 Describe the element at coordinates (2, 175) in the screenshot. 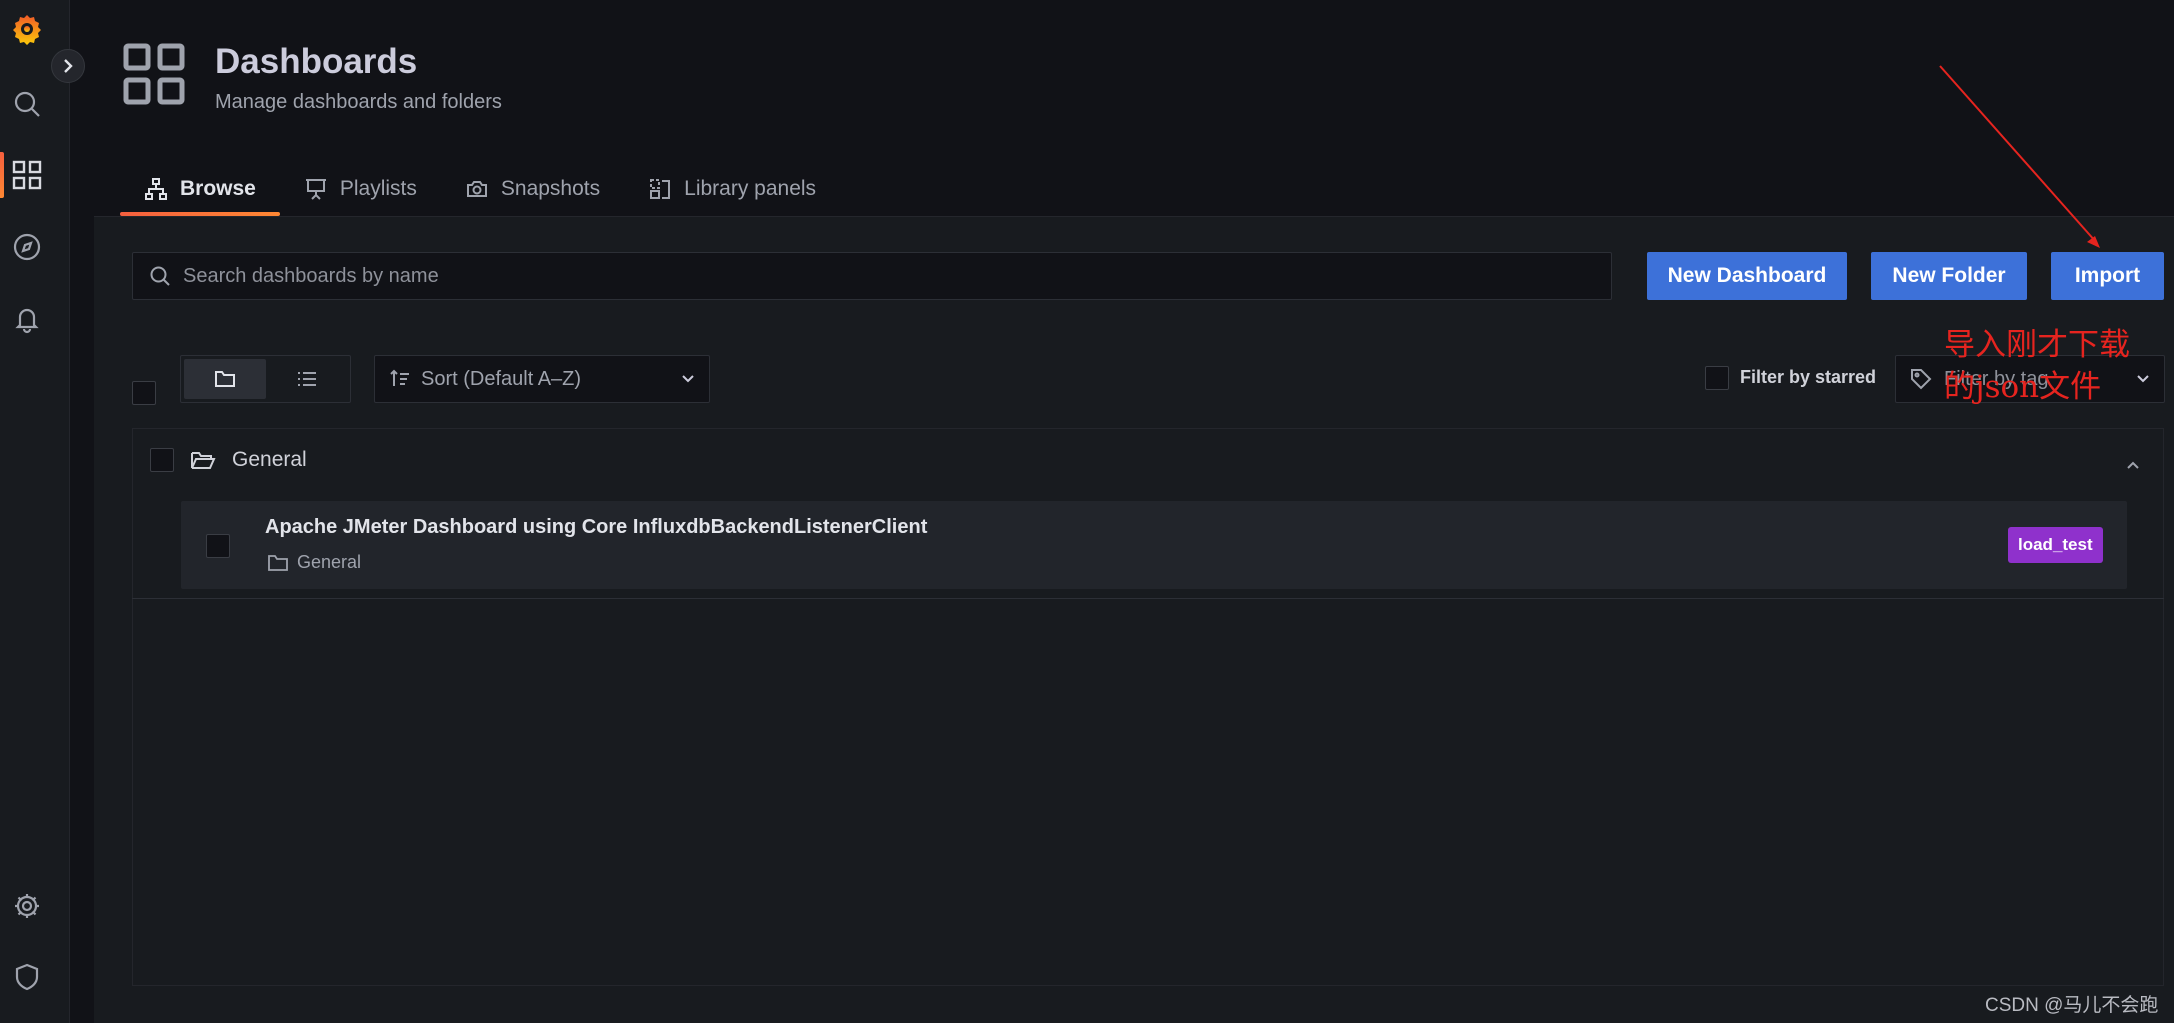

I see `active-indicator` at that location.